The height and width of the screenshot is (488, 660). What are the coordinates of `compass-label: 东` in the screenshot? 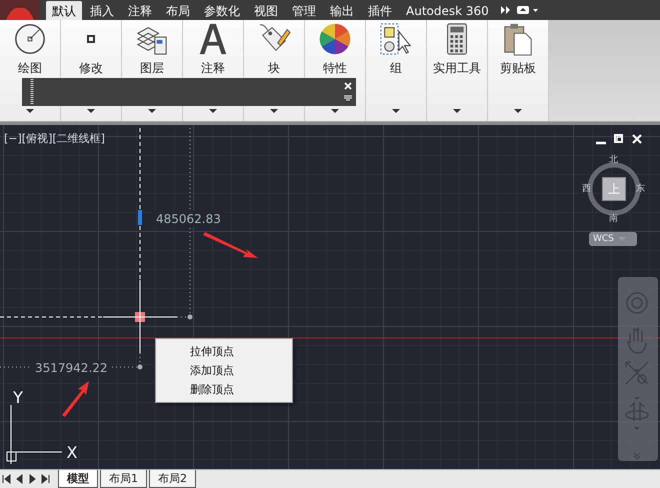 It's located at (640, 189).